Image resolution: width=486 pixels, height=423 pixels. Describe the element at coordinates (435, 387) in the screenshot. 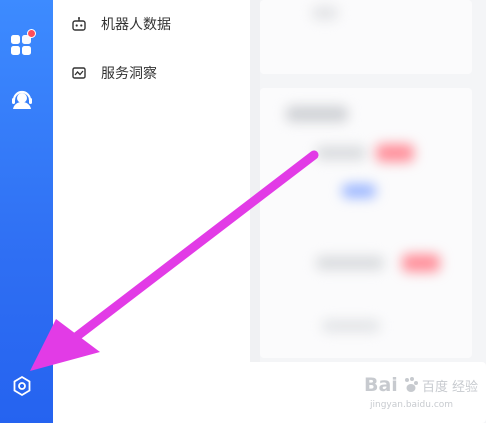

I see `watermark-brand-cn: 百度` at that location.